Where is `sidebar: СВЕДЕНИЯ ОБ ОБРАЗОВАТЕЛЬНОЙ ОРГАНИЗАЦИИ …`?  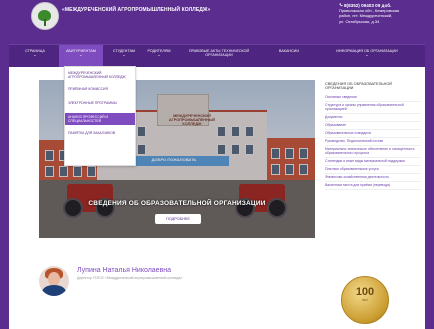 sidebar: СВЕДЕНИЯ ОБ ОБРАЗОВАТЕЛЬНОЙ ОРГАНИЗАЦИИ … is located at coordinates (373, 136).